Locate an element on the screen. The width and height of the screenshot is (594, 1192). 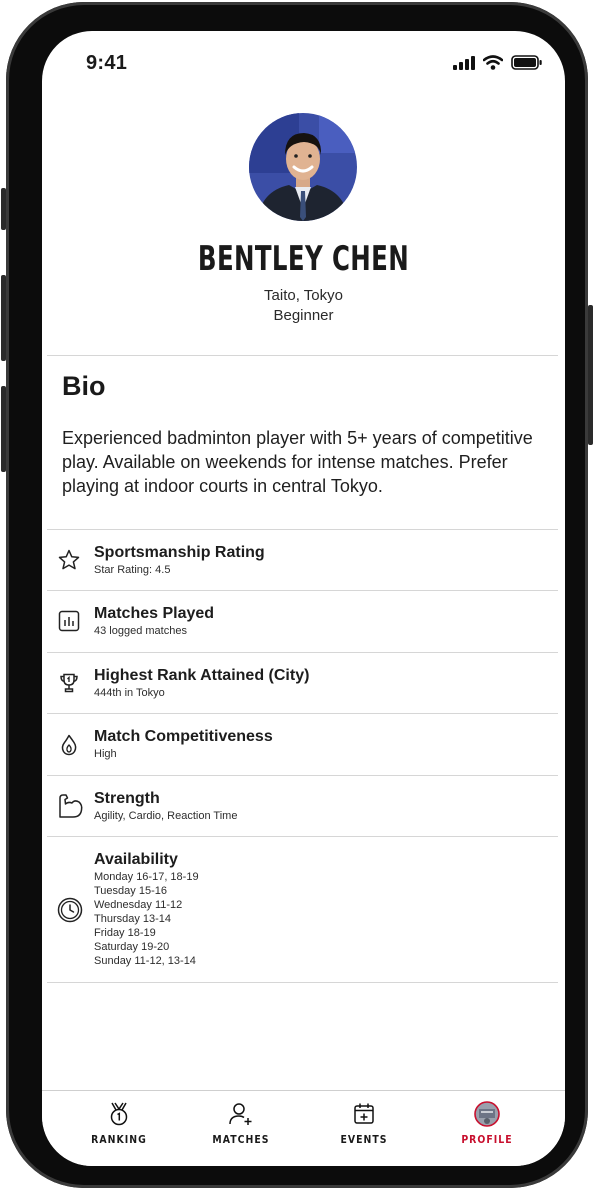
wifi-icon is located at coordinates (493, 62).